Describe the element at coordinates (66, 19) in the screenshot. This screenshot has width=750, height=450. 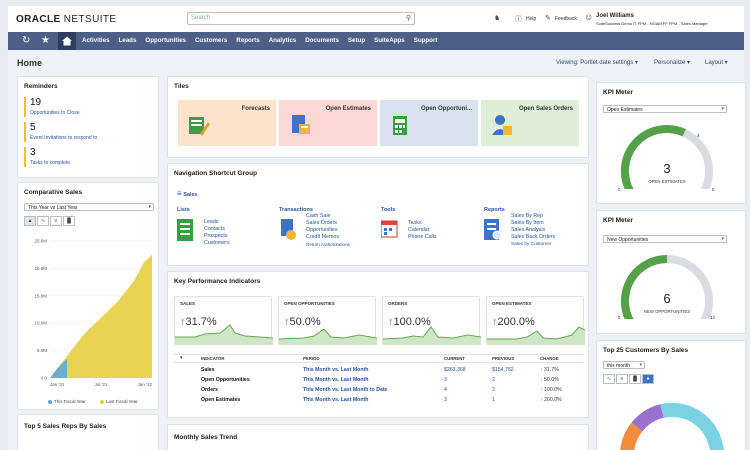
I see `netsuite-logo: ORACLE NETSUITE` at that location.